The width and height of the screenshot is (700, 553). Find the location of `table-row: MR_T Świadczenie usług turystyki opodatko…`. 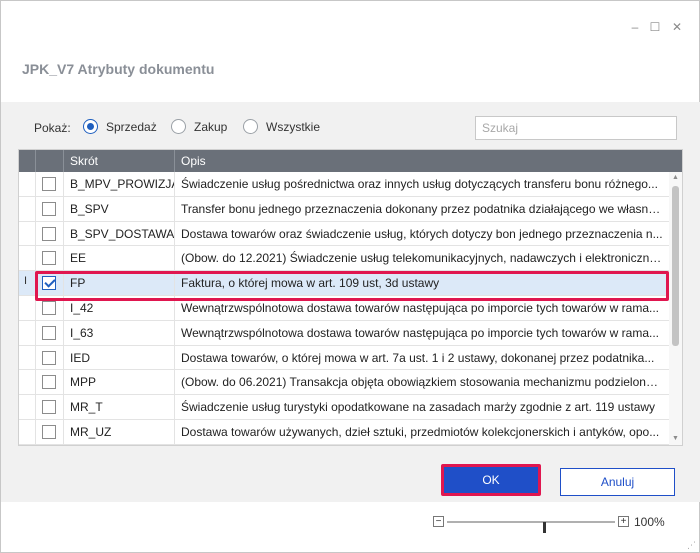

table-row: MR_T Świadczenie usług turystyki opodatko… is located at coordinates (344, 407).